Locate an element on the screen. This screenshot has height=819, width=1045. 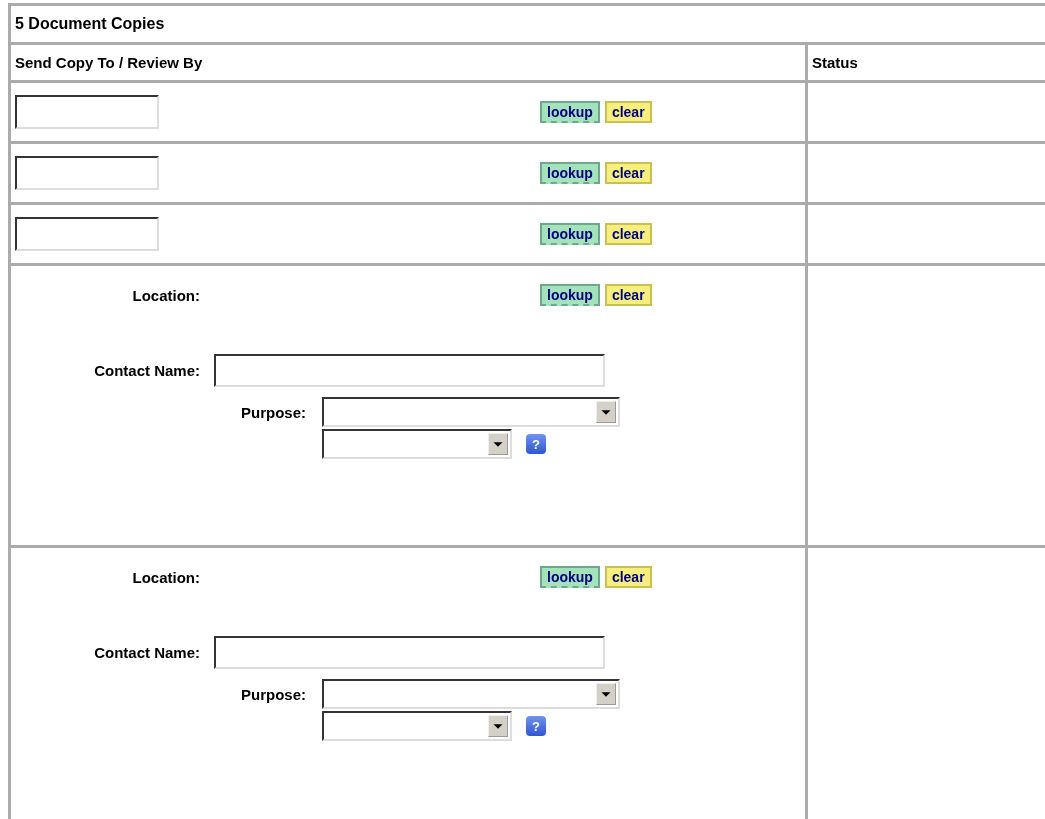
column-header-text: Status is located at coordinates (835, 62).